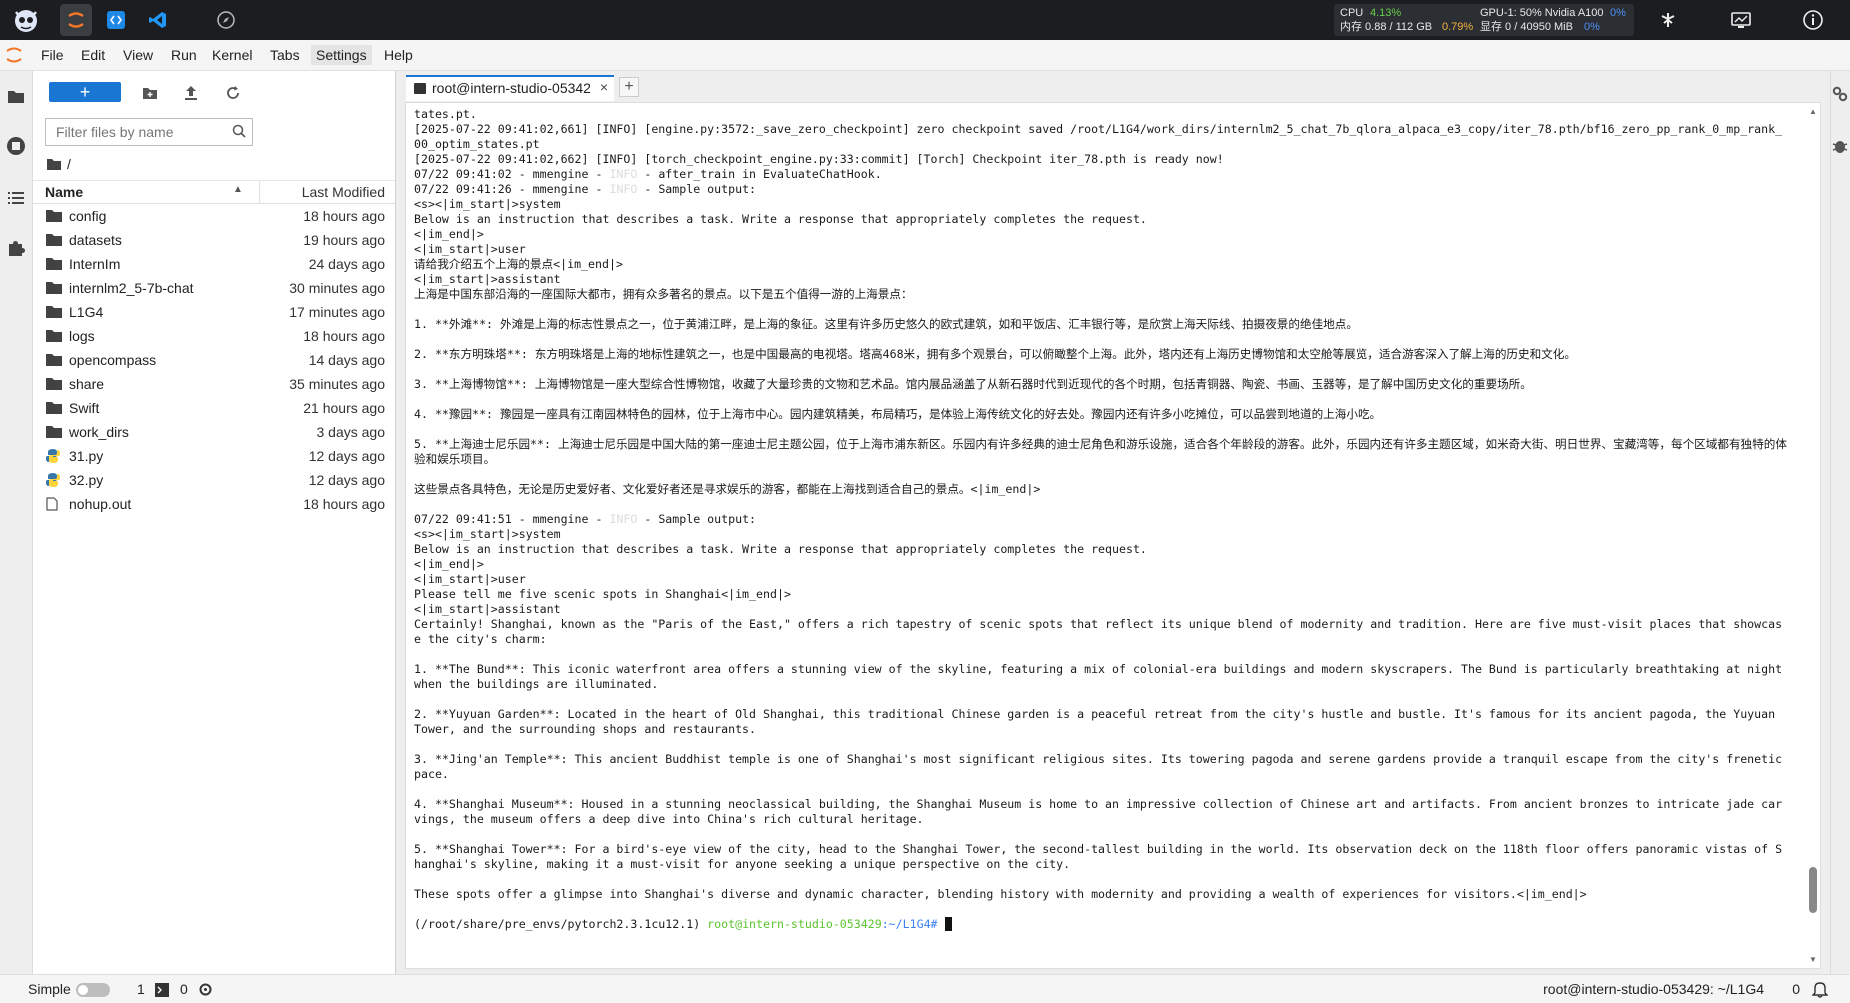  What do you see at coordinates (1840, 147) in the screenshot?
I see `debugger-bug-icon` at bounding box center [1840, 147].